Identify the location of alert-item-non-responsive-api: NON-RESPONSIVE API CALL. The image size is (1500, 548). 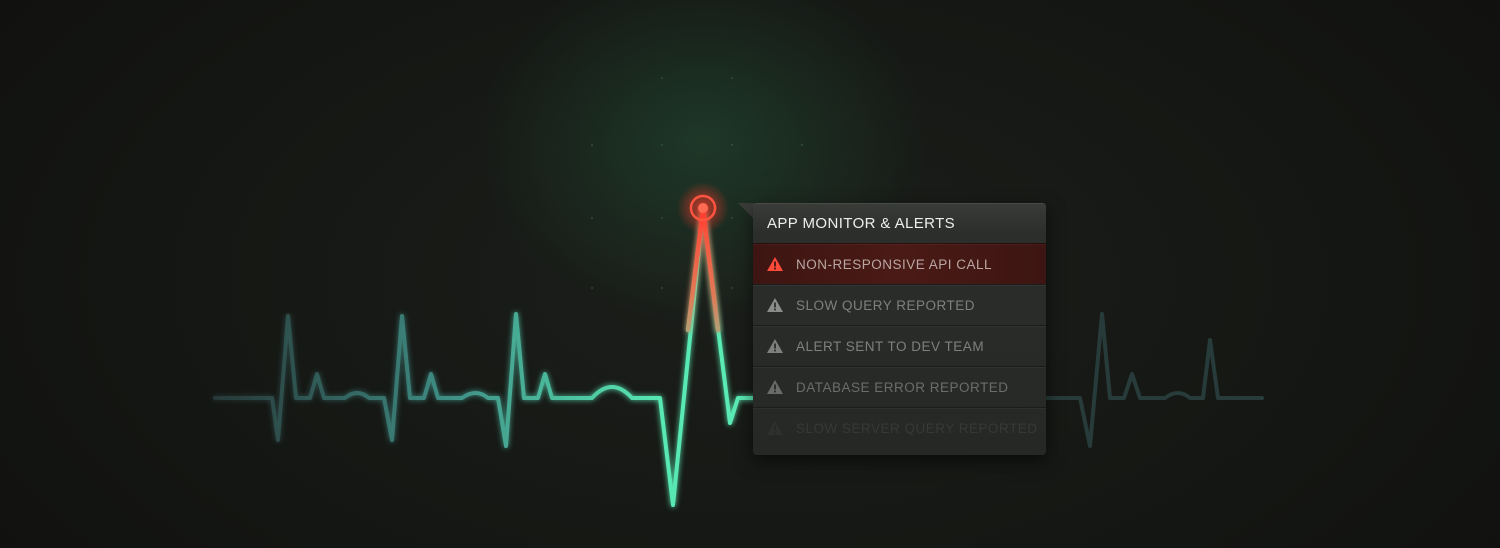
(899, 263).